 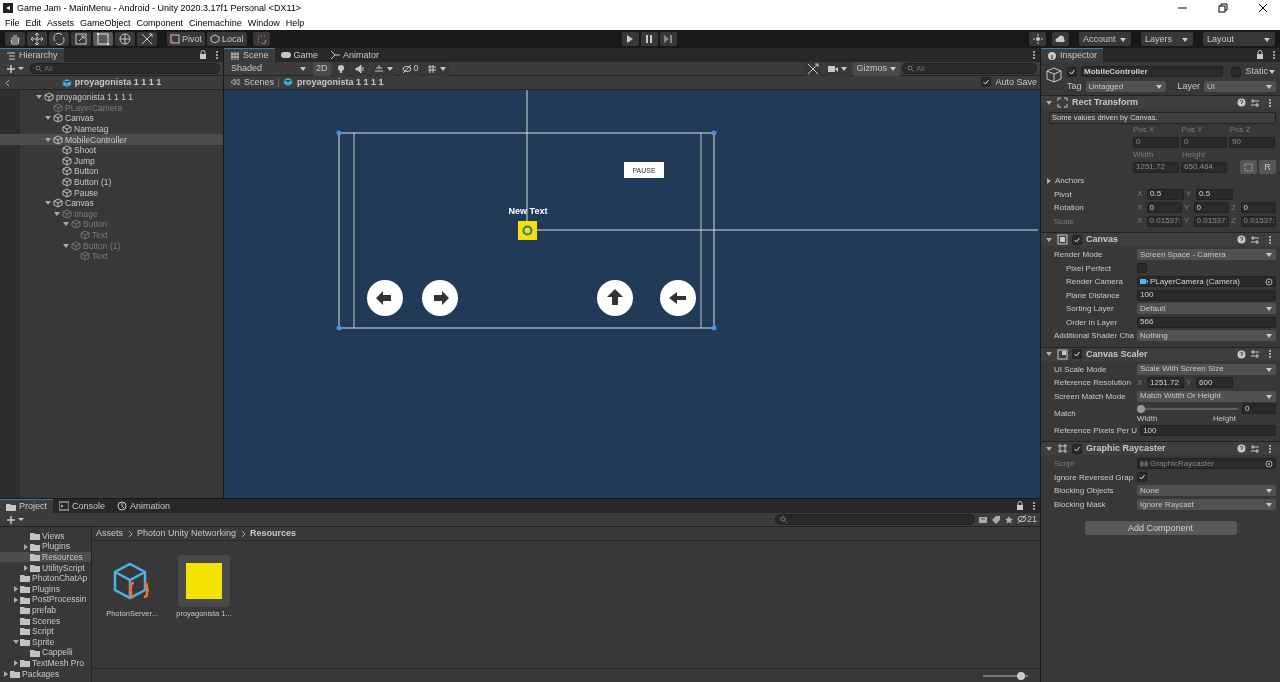 I want to click on menu-item: Edit, so click(x=33, y=23).